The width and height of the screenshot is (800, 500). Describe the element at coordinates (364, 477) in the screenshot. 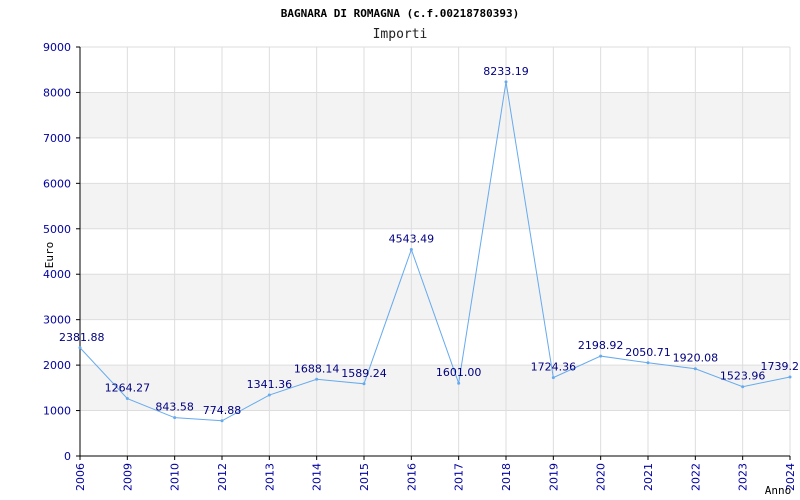

I see `x-tick-label: 2015` at that location.